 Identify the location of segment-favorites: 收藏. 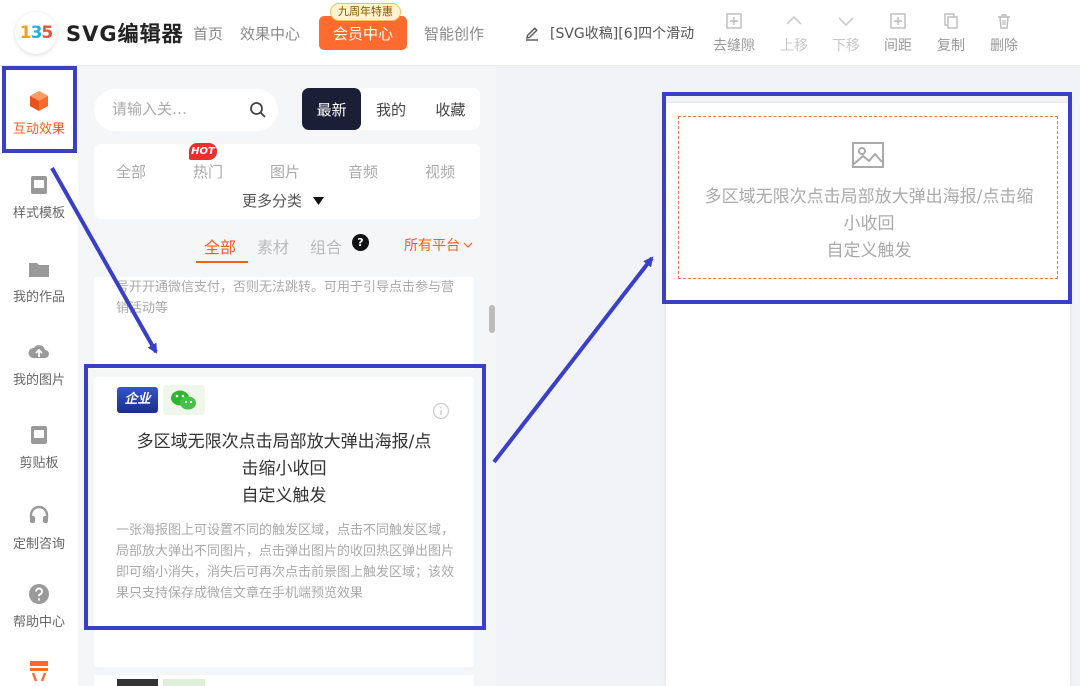
(450, 109).